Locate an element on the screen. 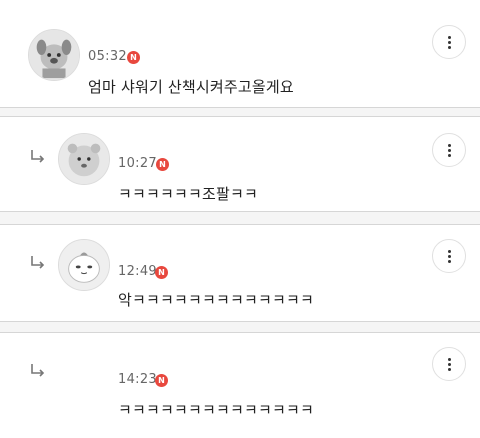  peach-avatar is located at coordinates (84, 265).